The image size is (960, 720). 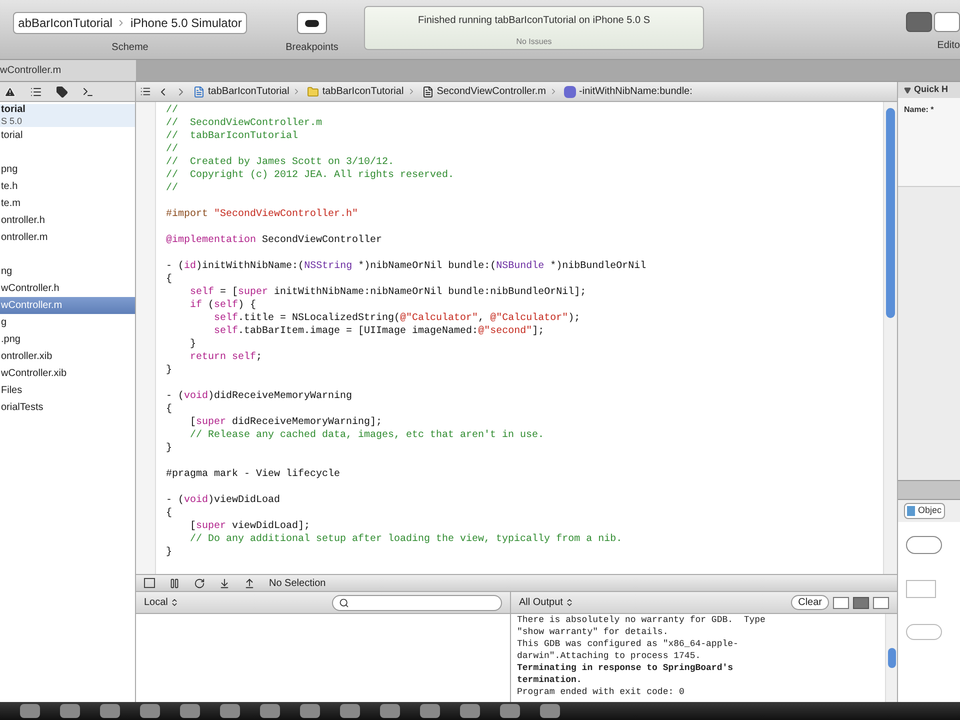 I want to click on file-item: g, so click(x=67, y=322).